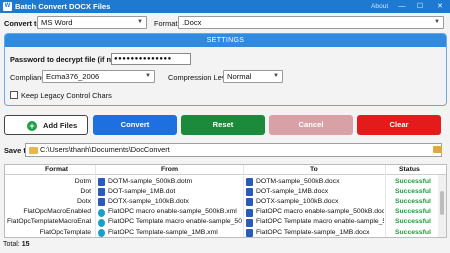  What do you see at coordinates (135, 125) in the screenshot?
I see `convert-button: Convert` at bounding box center [135, 125].